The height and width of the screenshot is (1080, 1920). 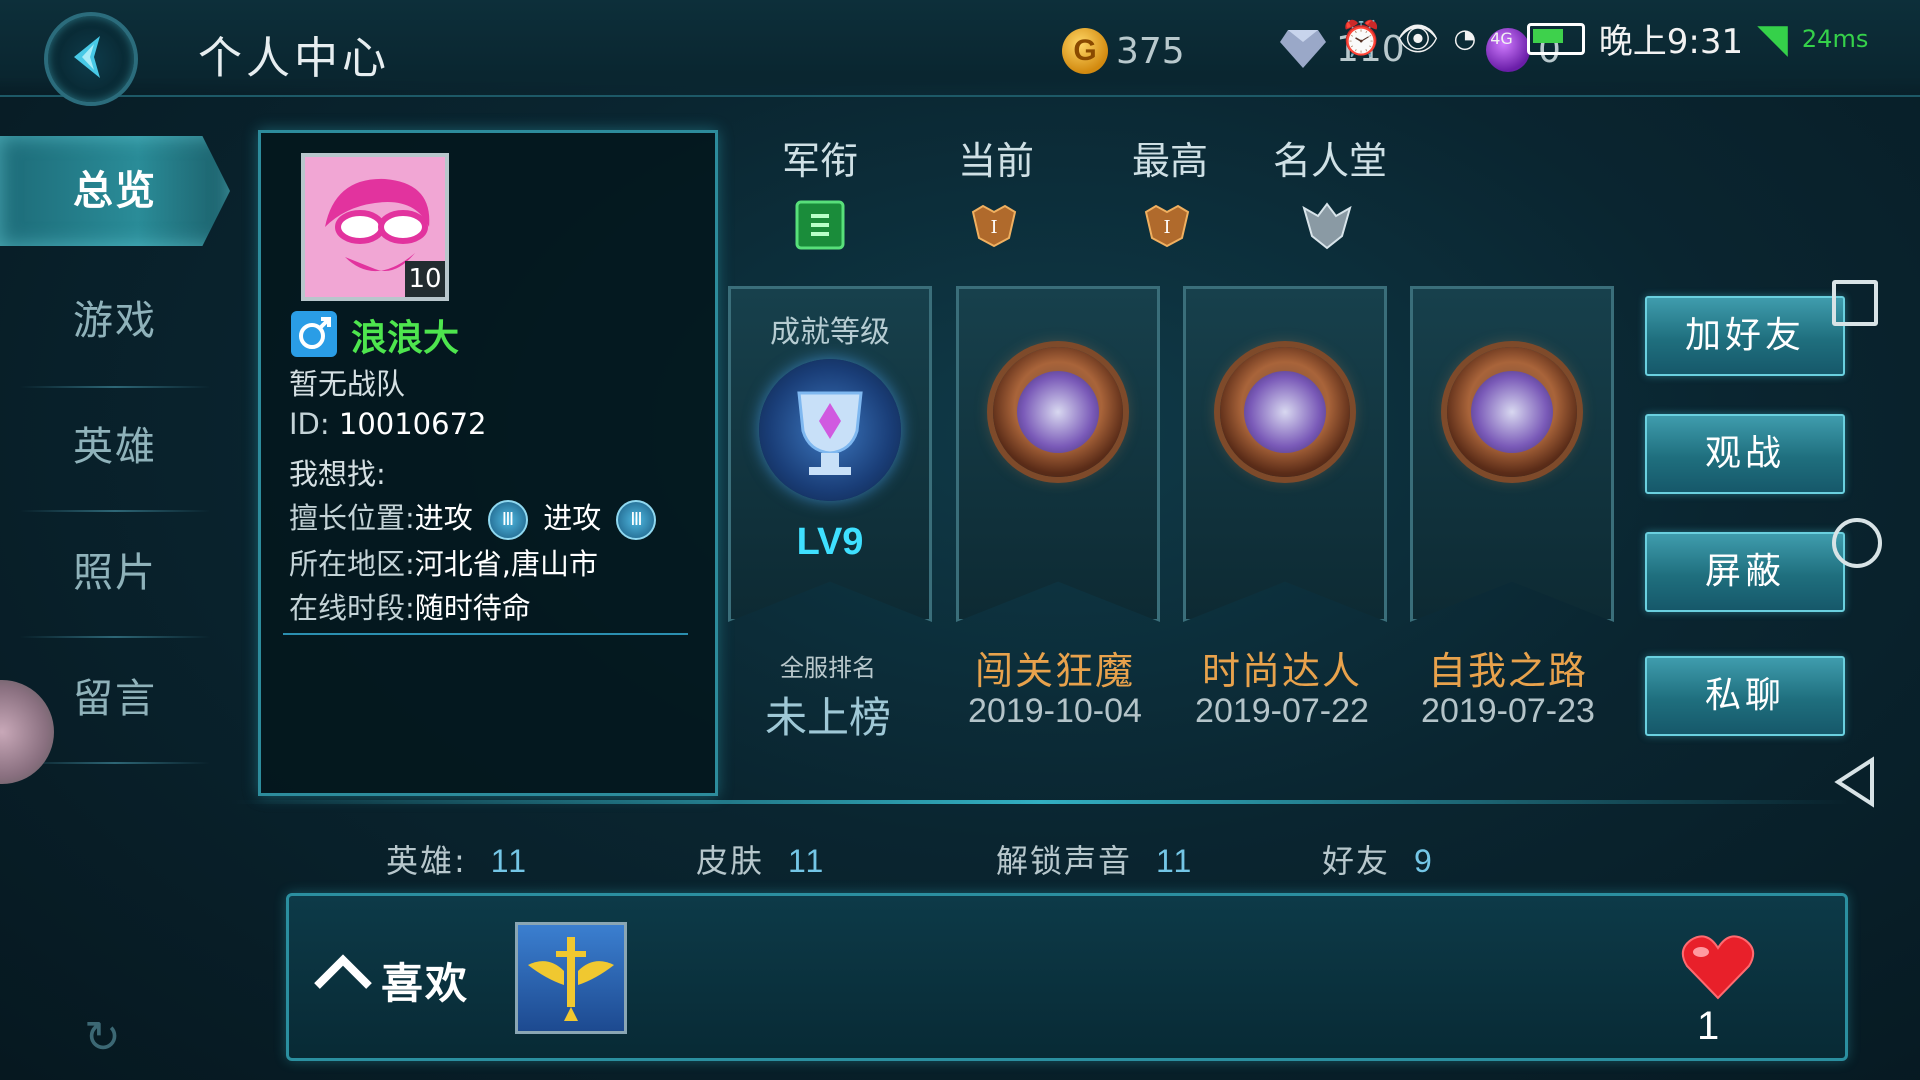 What do you see at coordinates (1512, 412) in the screenshot?
I see `fist-medal-icon` at bounding box center [1512, 412].